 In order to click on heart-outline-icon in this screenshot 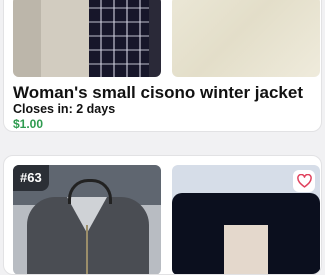, I will do `click(304, 181)`.